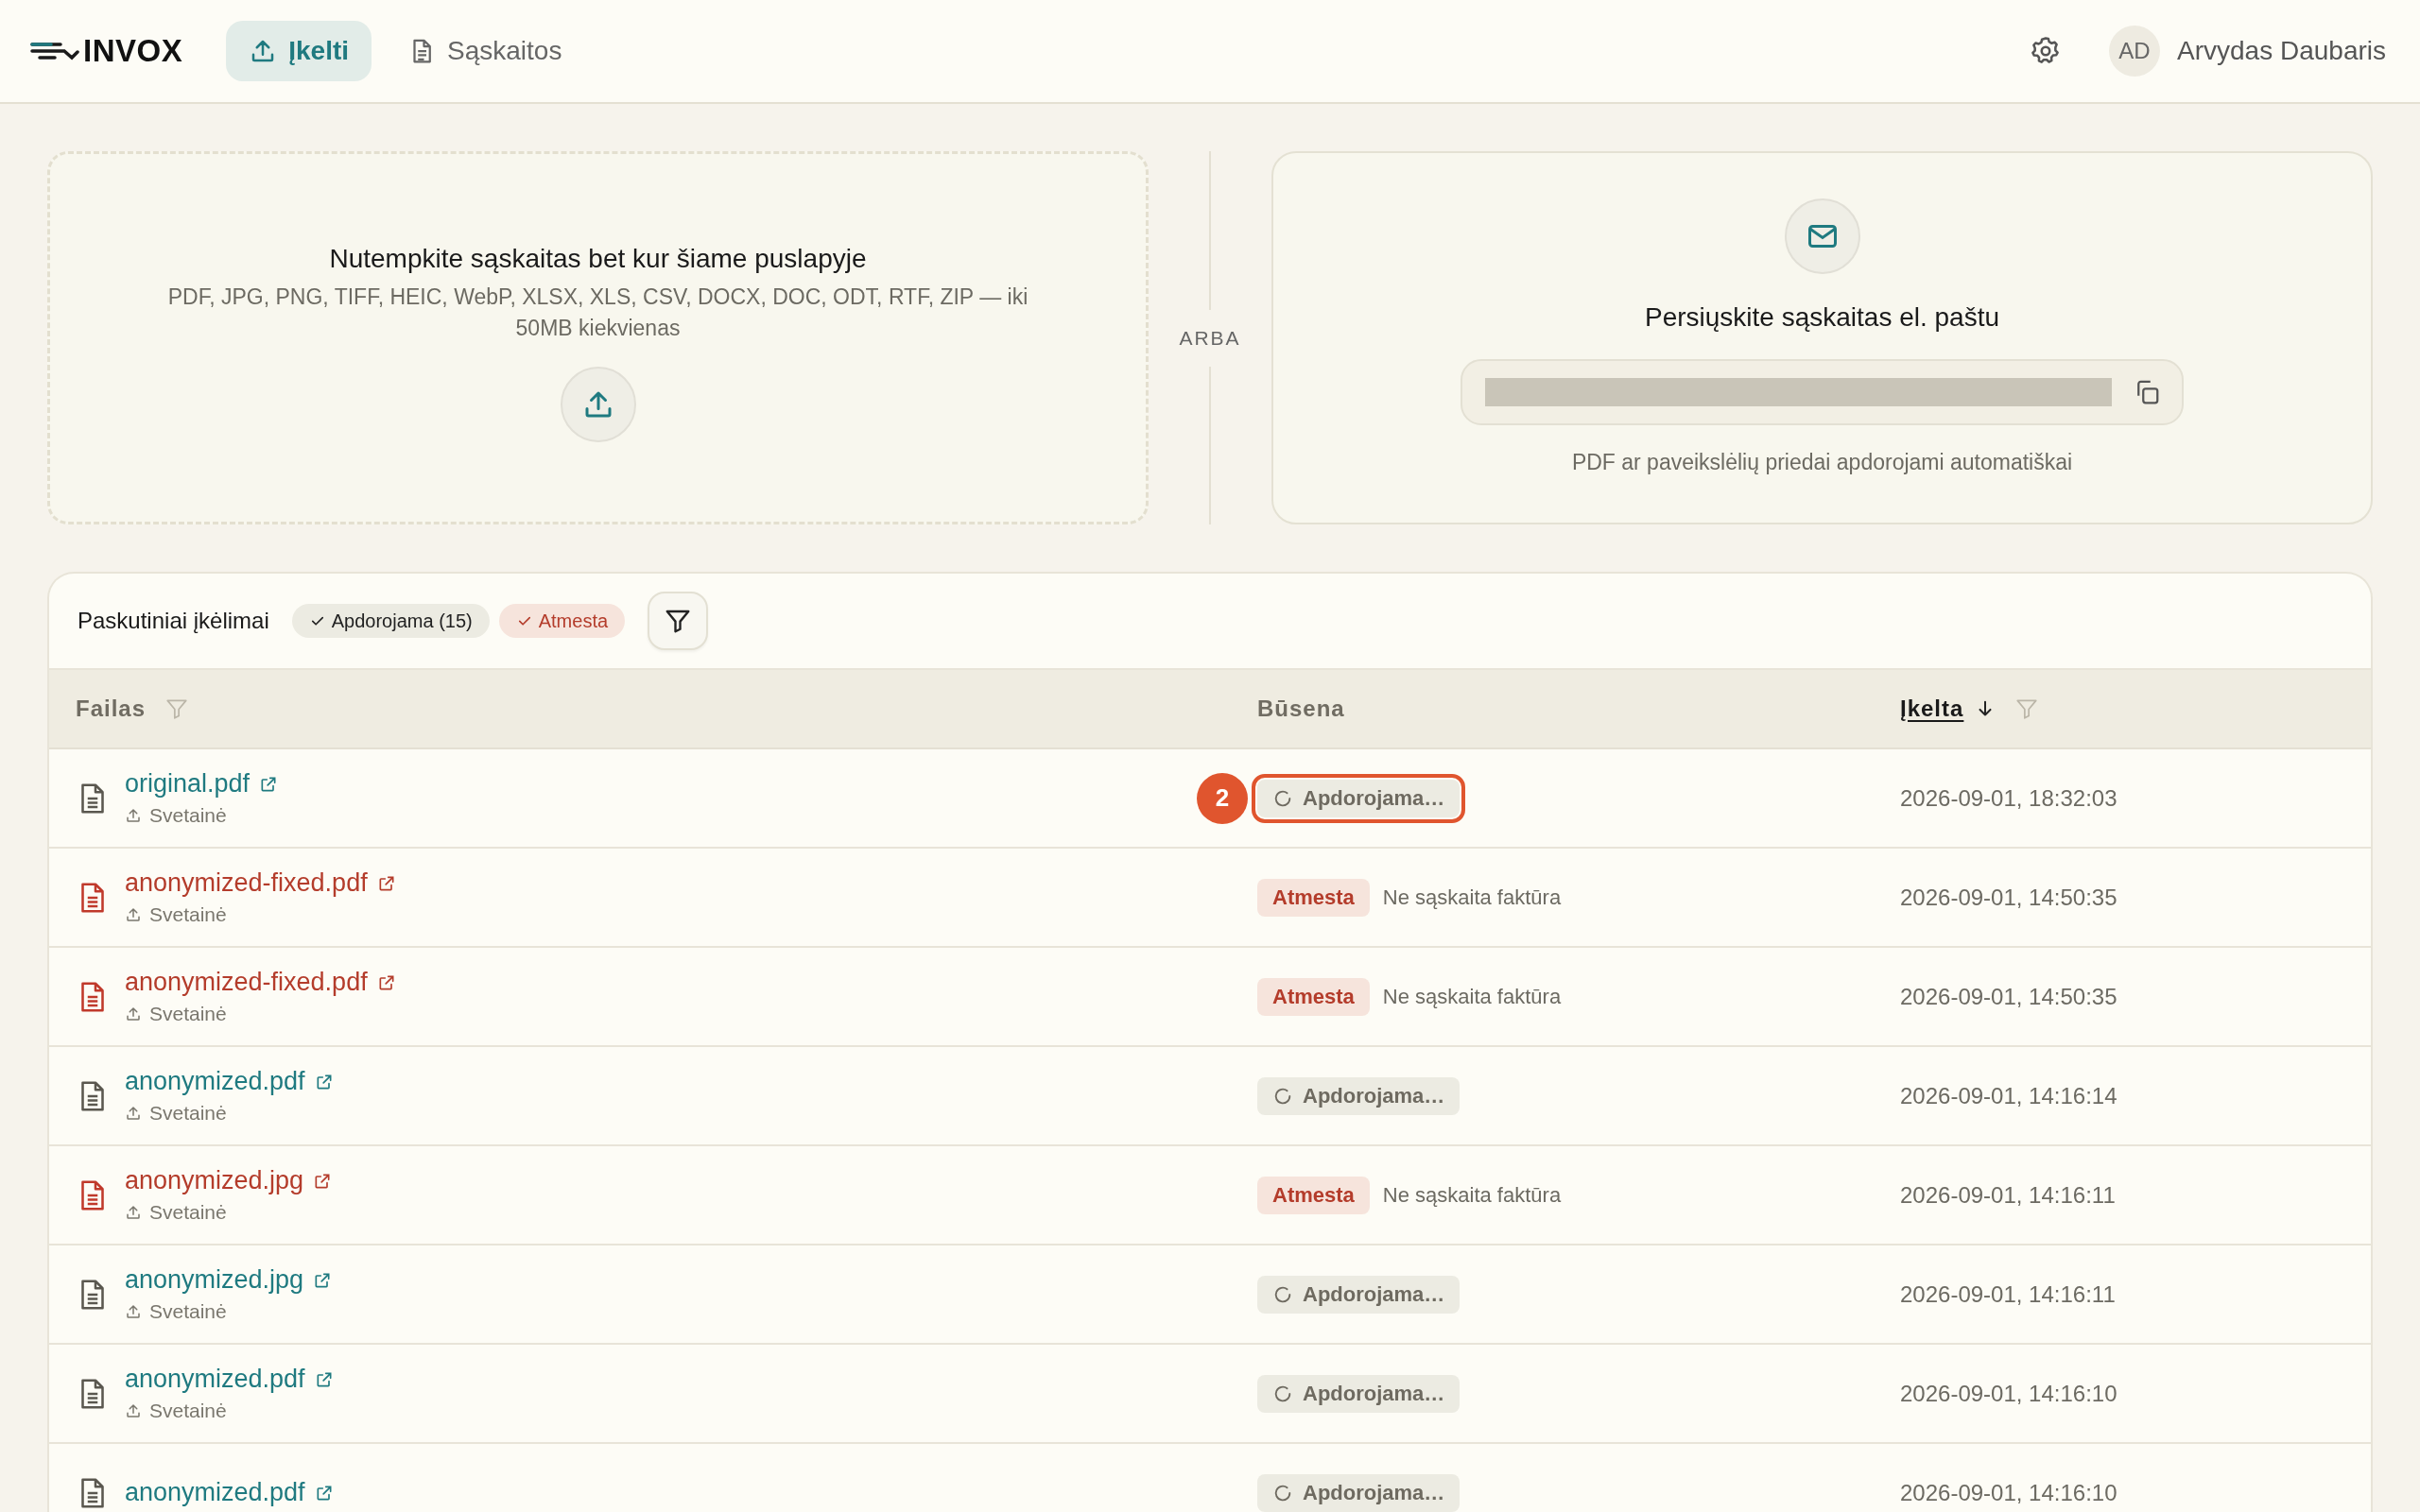  What do you see at coordinates (173, 621) in the screenshot?
I see `uploads-title: Paskutiniai įkėlimai` at bounding box center [173, 621].